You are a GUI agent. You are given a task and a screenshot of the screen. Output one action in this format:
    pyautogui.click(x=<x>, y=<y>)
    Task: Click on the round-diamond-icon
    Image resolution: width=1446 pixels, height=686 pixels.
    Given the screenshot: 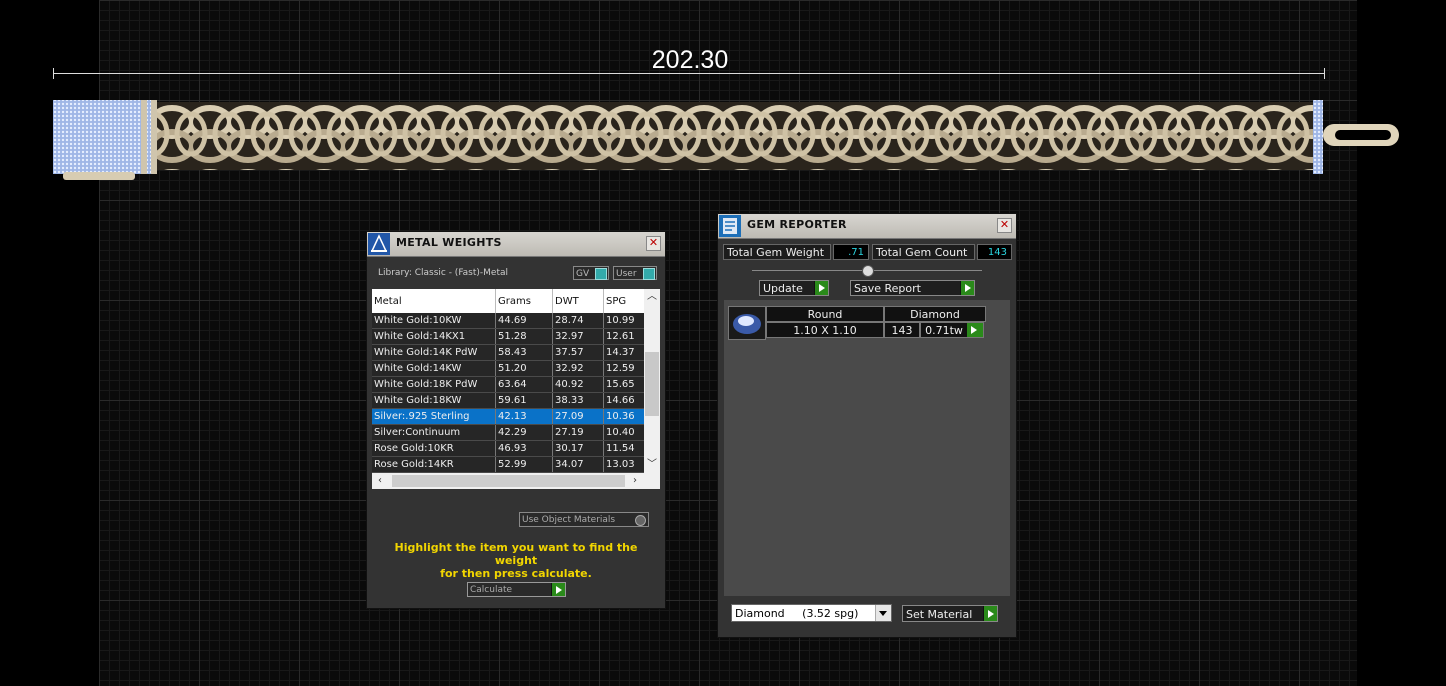 What is the action you would take?
    pyautogui.click(x=747, y=323)
    